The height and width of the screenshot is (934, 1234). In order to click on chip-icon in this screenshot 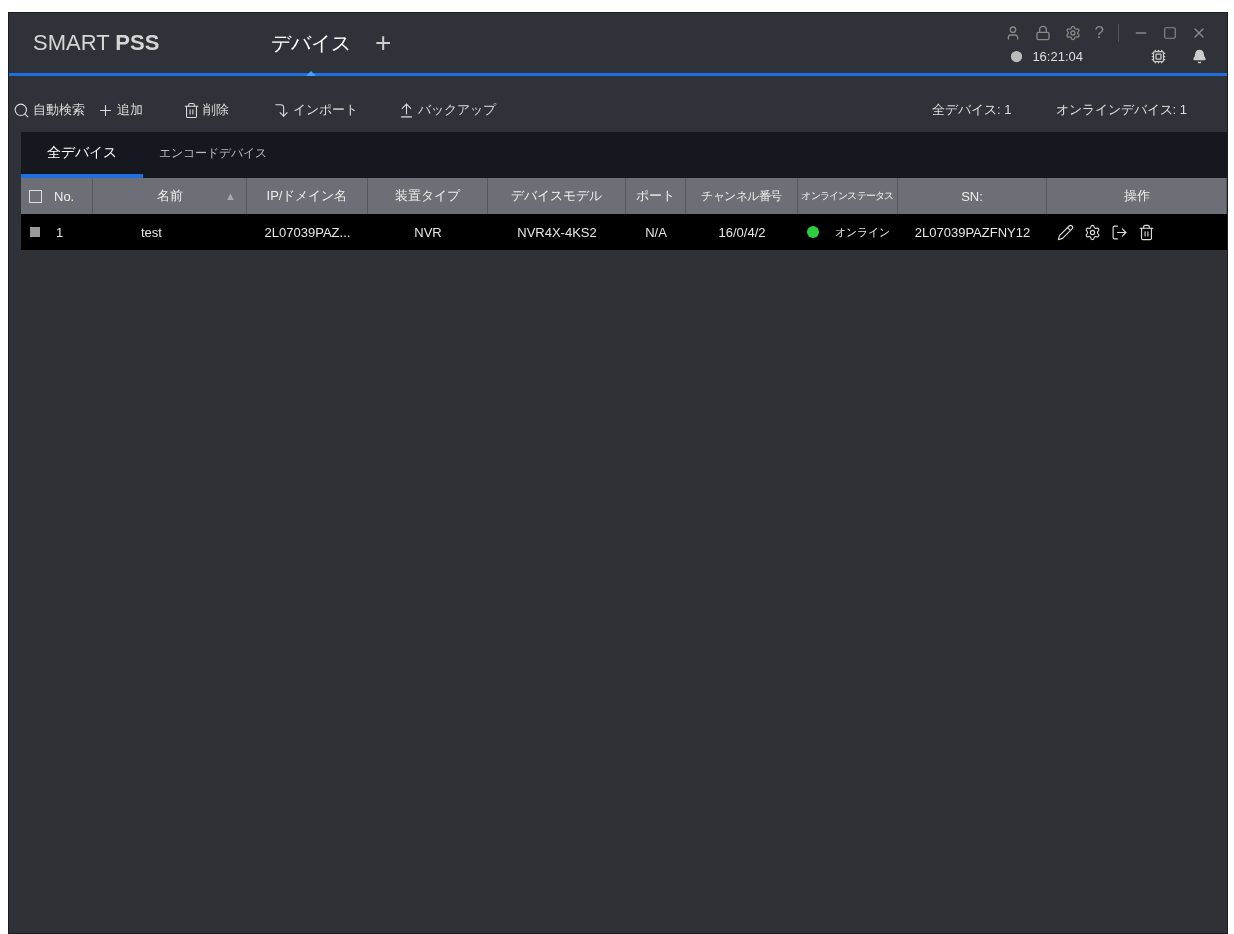, I will do `click(1158, 56)`.